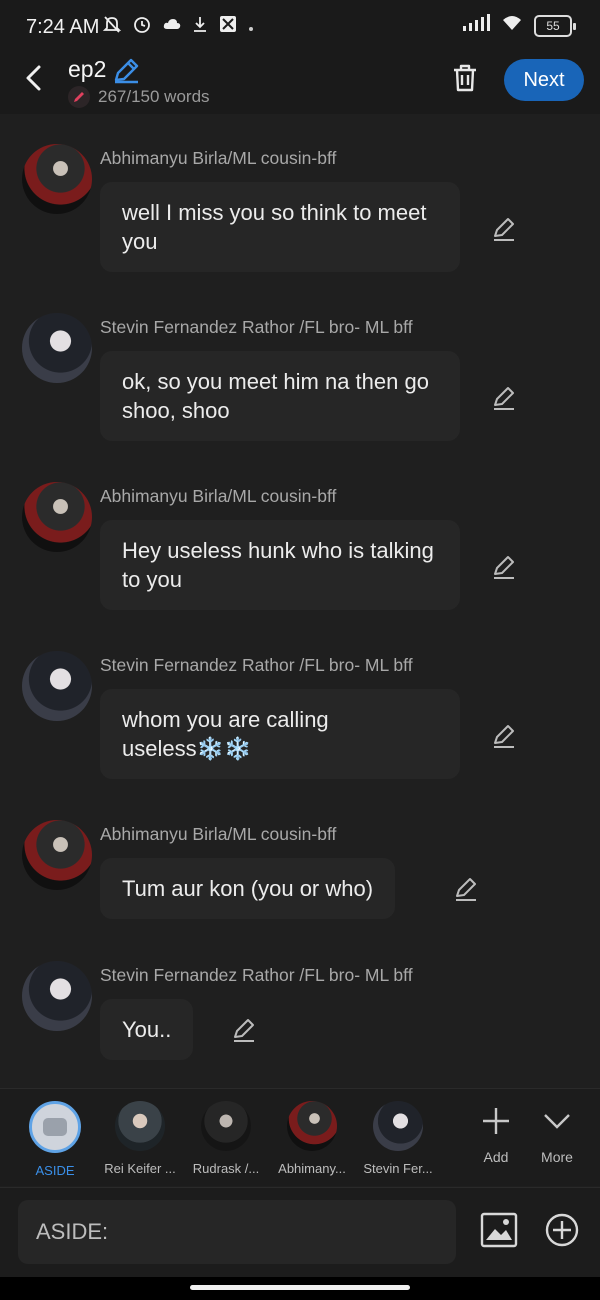 Image resolution: width=600 pixels, height=1300 pixels. I want to click on status-system-icons: 55, so click(519, 25).